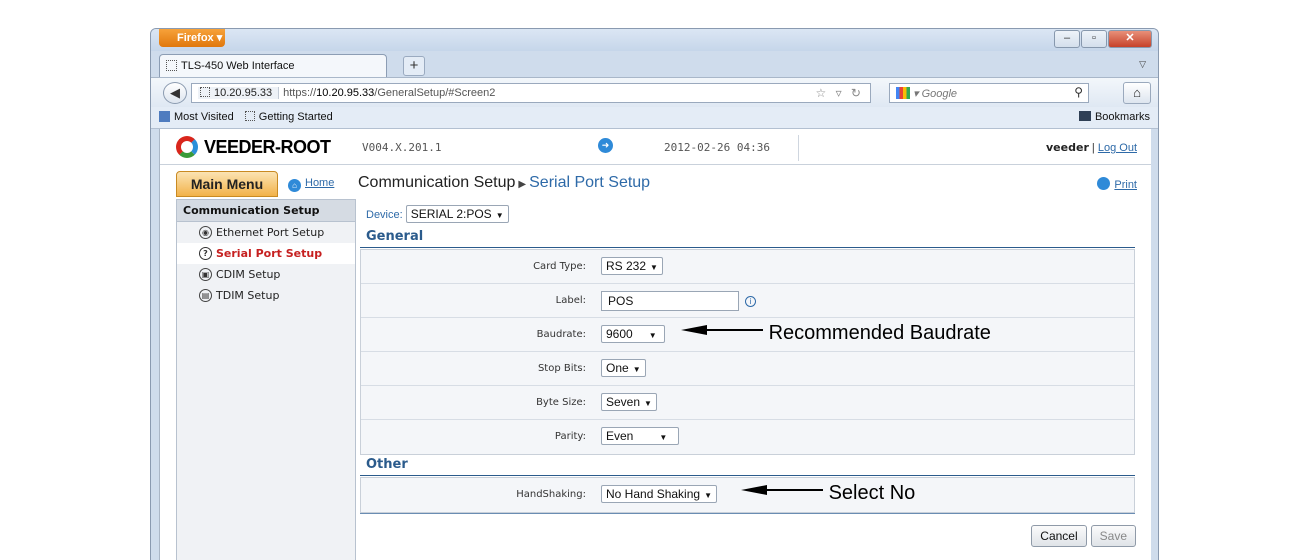 Image resolution: width=1307 pixels, height=560 pixels. I want to click on parity-select: Even ▼, so click(640, 436).